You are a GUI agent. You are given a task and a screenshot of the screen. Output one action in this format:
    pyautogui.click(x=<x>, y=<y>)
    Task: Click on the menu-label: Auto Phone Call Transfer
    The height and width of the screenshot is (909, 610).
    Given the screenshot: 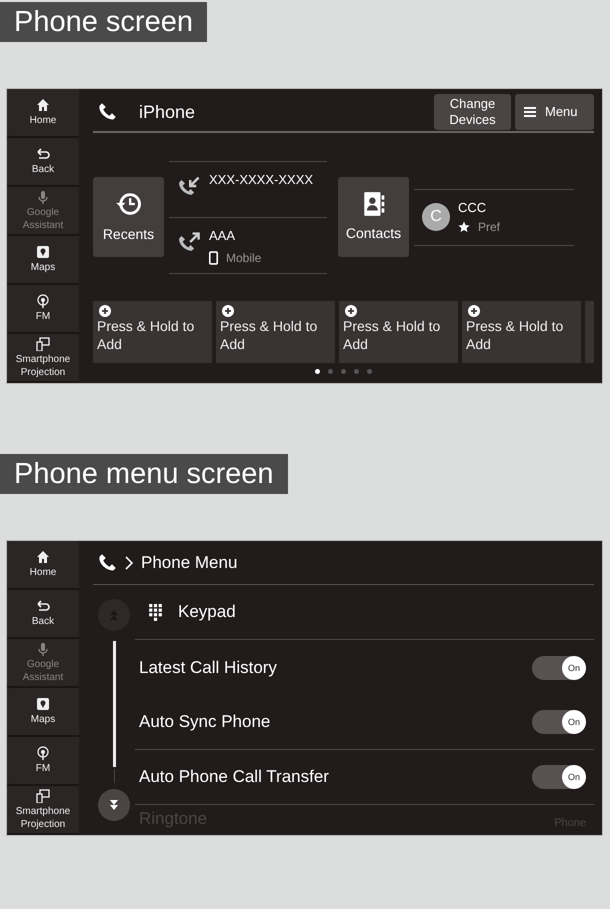 What is the action you would take?
    pyautogui.click(x=234, y=777)
    